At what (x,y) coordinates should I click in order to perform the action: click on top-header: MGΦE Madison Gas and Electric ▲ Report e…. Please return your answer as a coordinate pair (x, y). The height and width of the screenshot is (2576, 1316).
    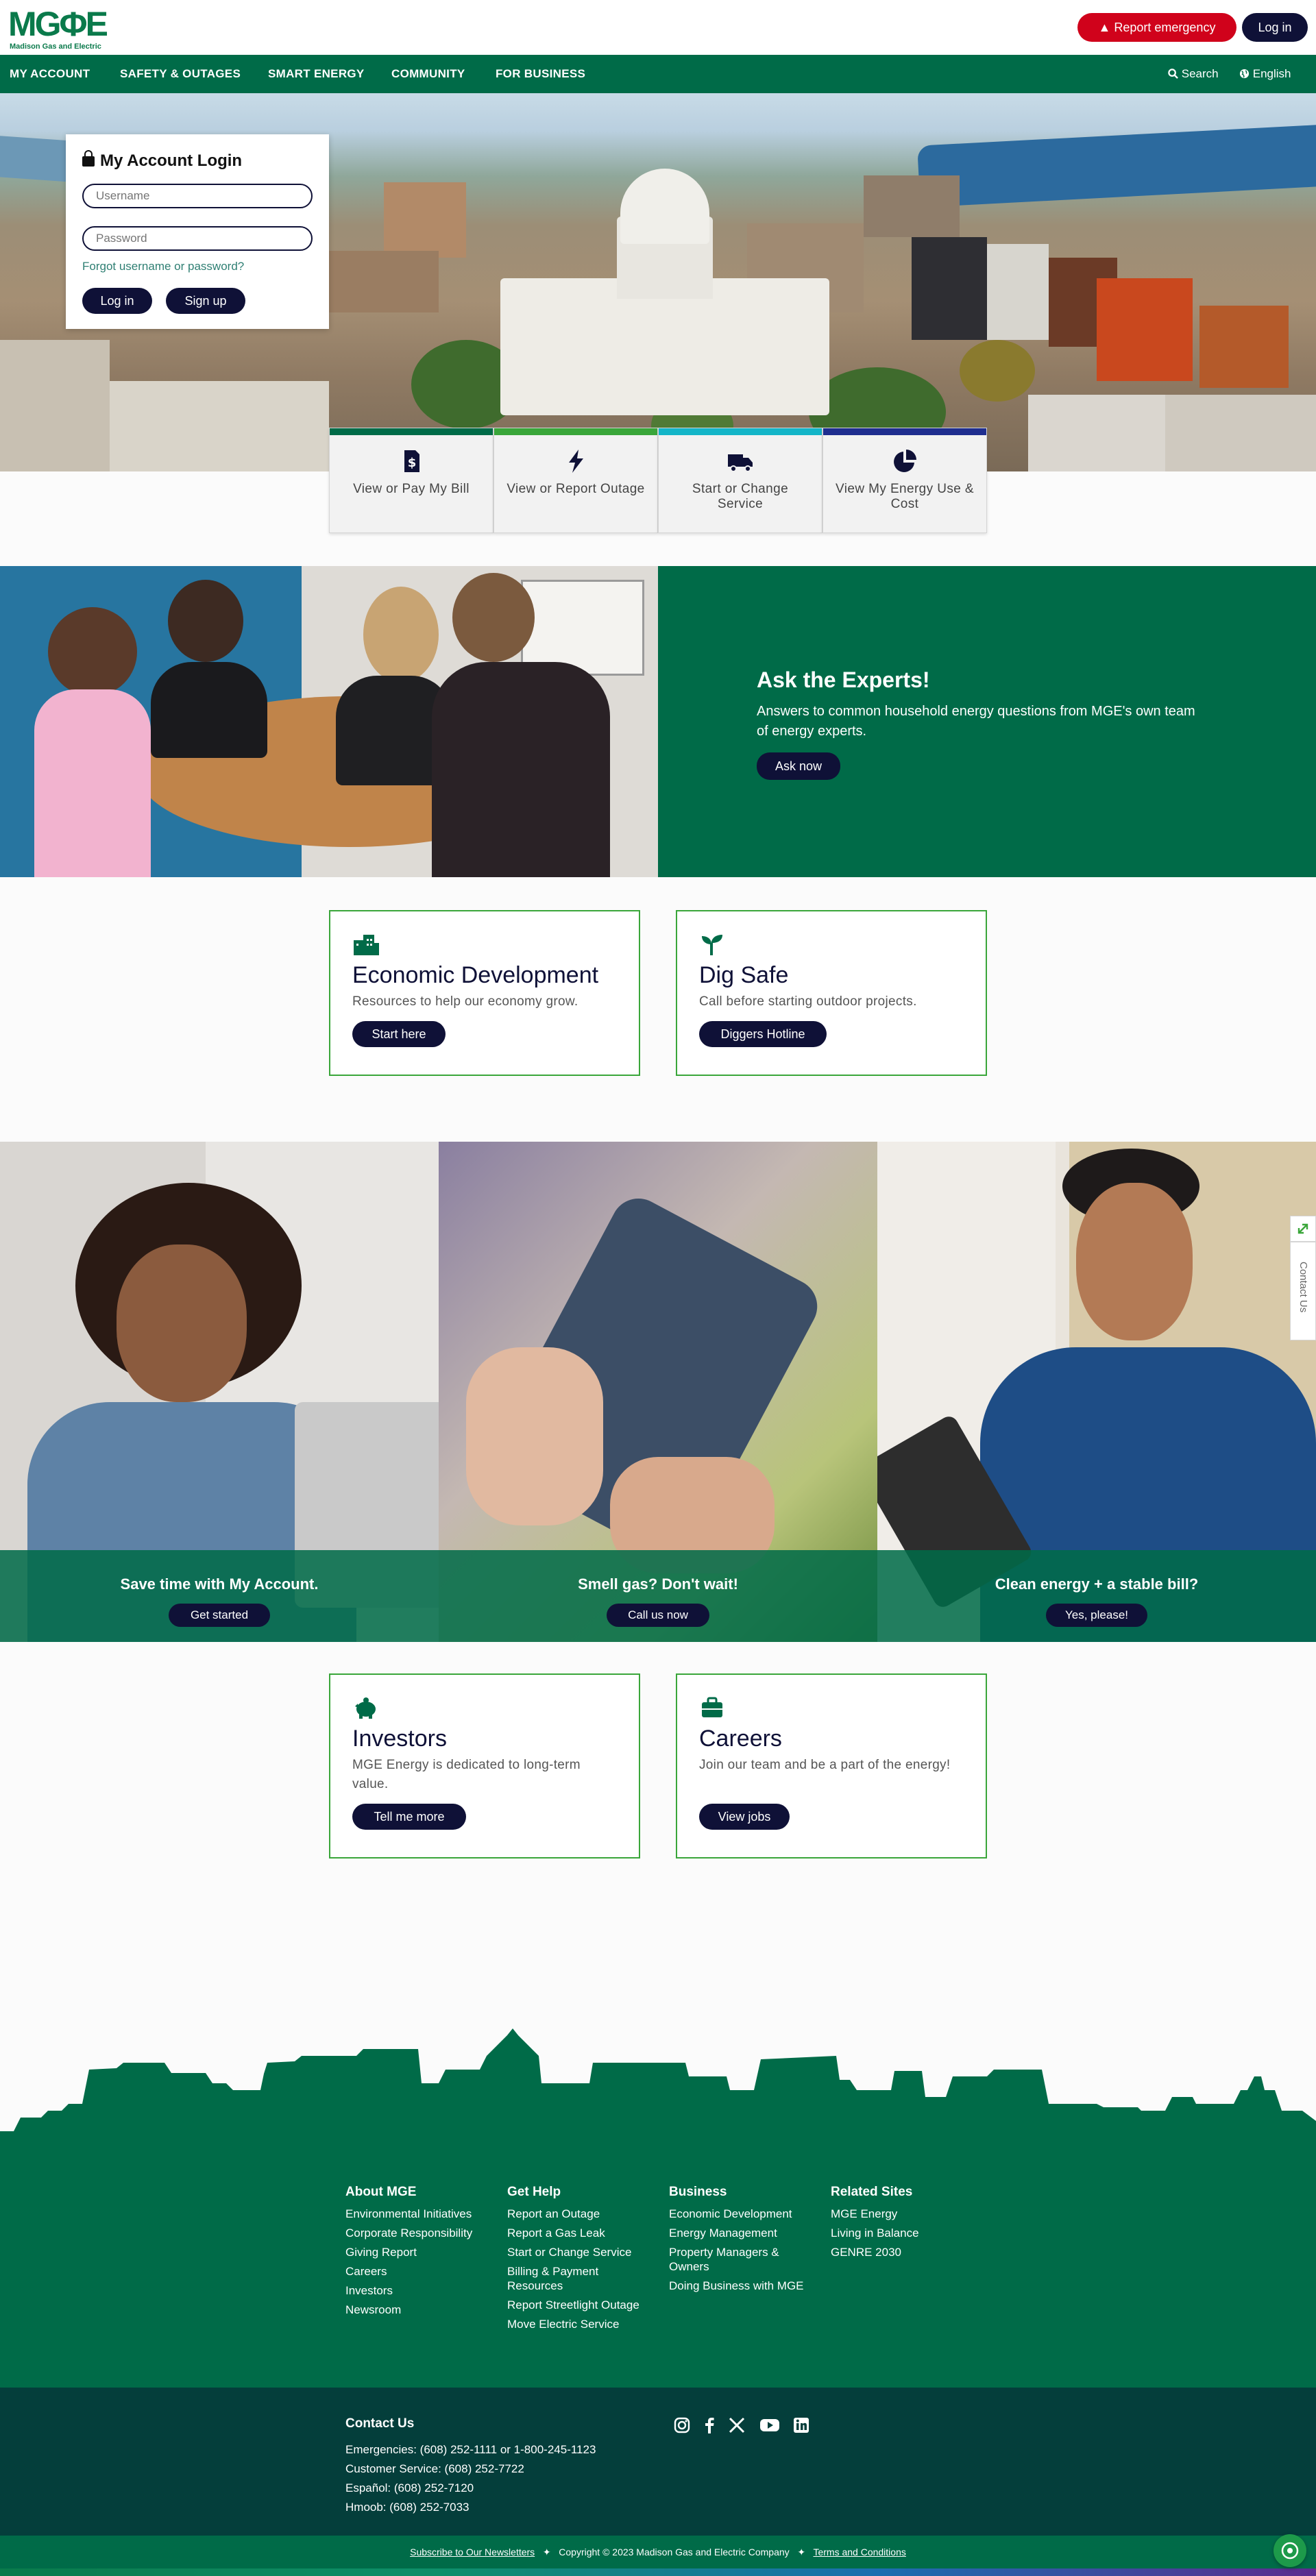
    Looking at the image, I should click on (658, 28).